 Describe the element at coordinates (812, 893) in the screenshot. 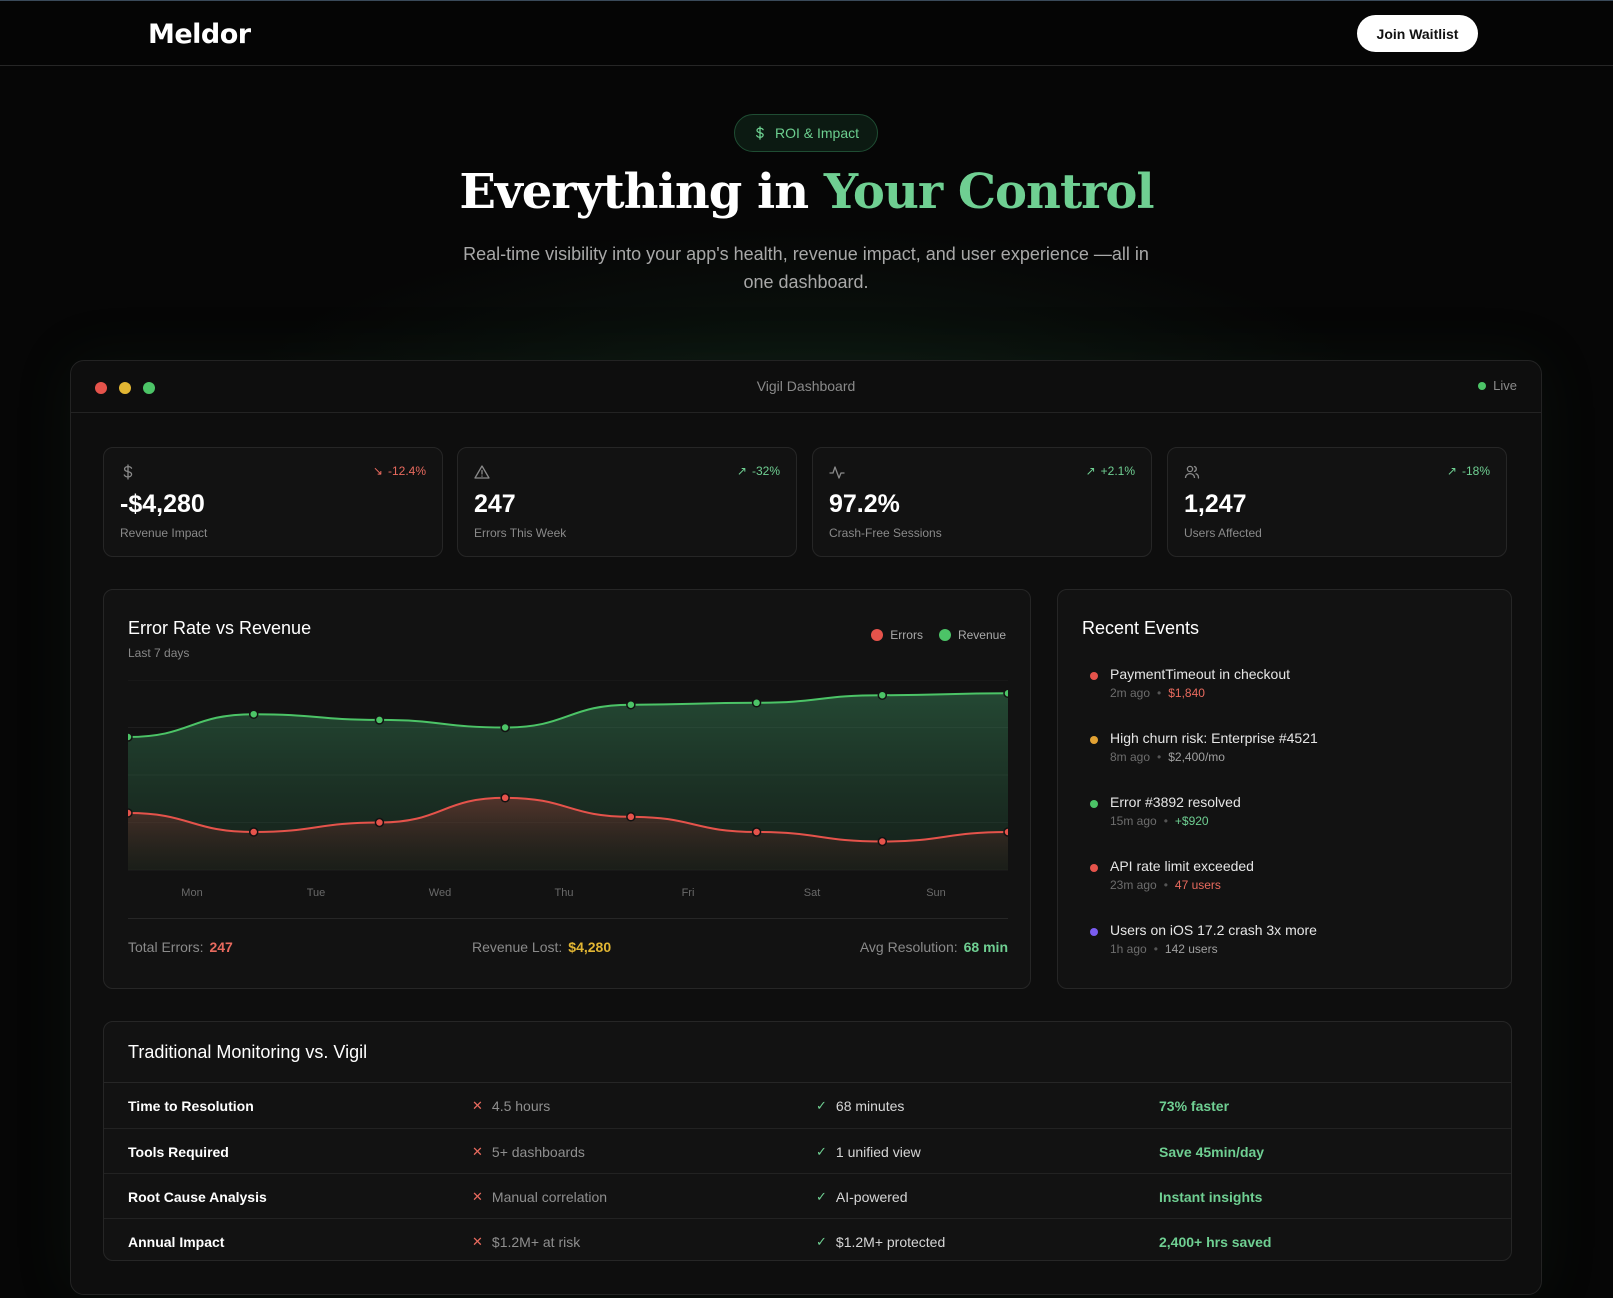

I see `x-tick-label: Sat` at that location.